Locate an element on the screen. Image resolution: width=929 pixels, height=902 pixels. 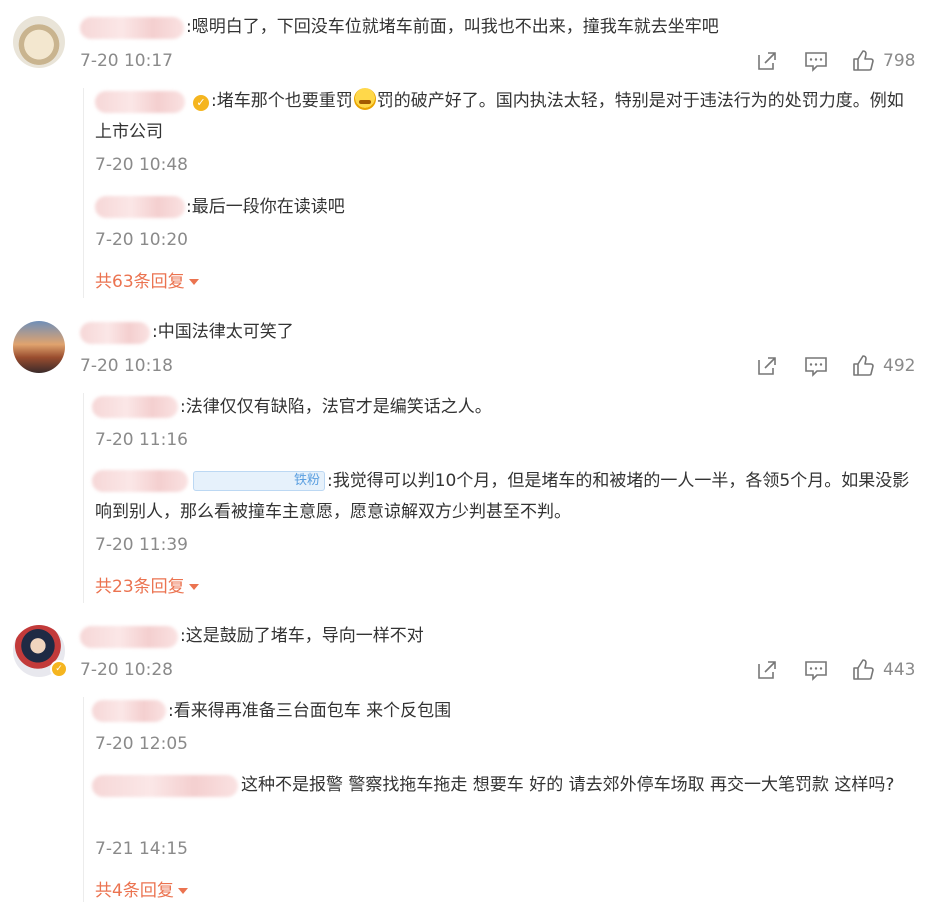
comment-text: :嗯明白了，下回没车位就堵车前面，叫我也不出来，撞我车就去坐牢吧 is located at coordinates (452, 27).